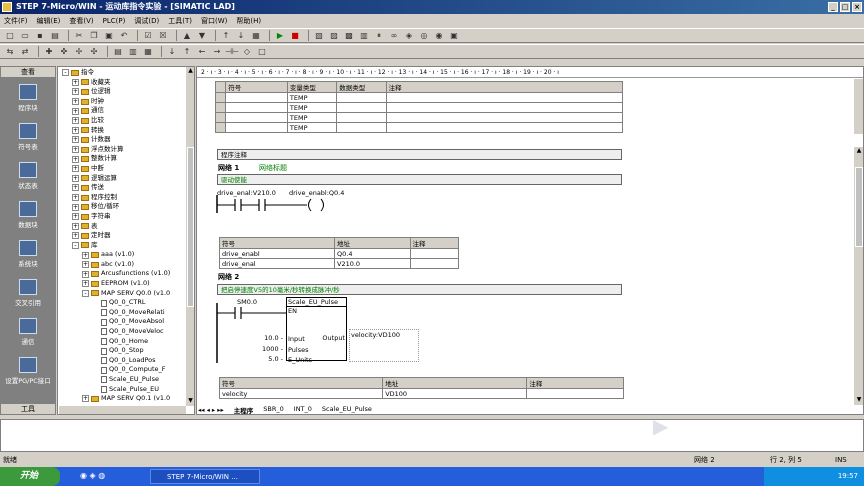 Image resolution: width=864 pixels, height=486 pixels. I want to click on output-operand: velocity:VD100, so click(384, 345).